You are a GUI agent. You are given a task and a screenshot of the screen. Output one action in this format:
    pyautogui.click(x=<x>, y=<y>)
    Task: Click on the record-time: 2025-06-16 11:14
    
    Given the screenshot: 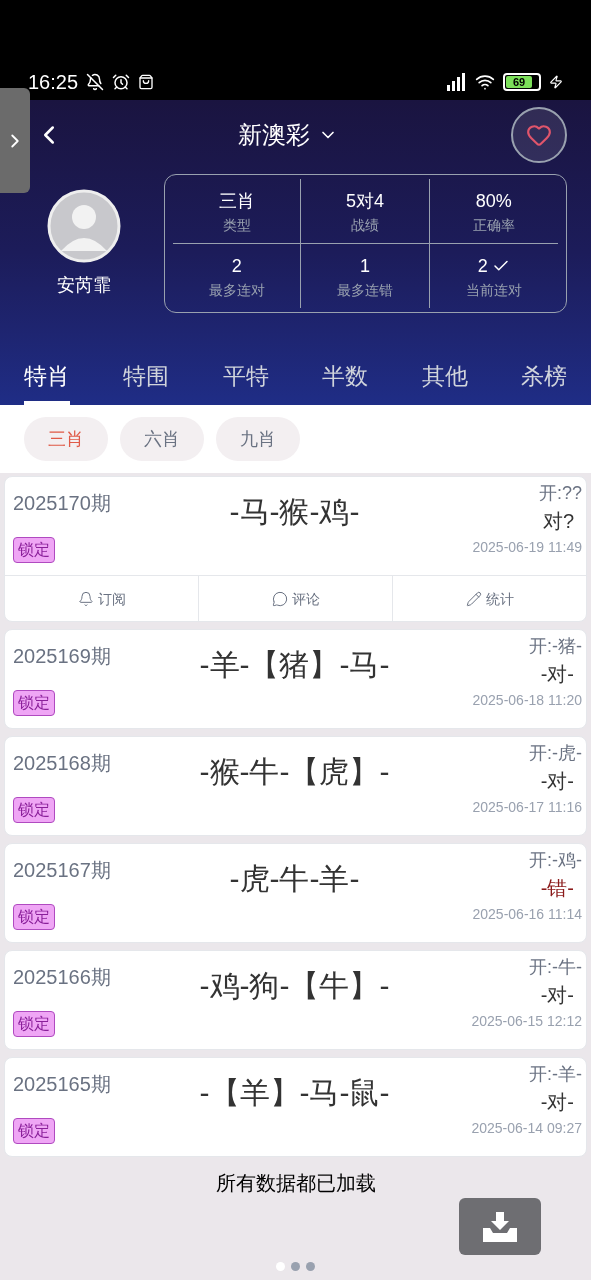 What is the action you would take?
    pyautogui.click(x=527, y=914)
    